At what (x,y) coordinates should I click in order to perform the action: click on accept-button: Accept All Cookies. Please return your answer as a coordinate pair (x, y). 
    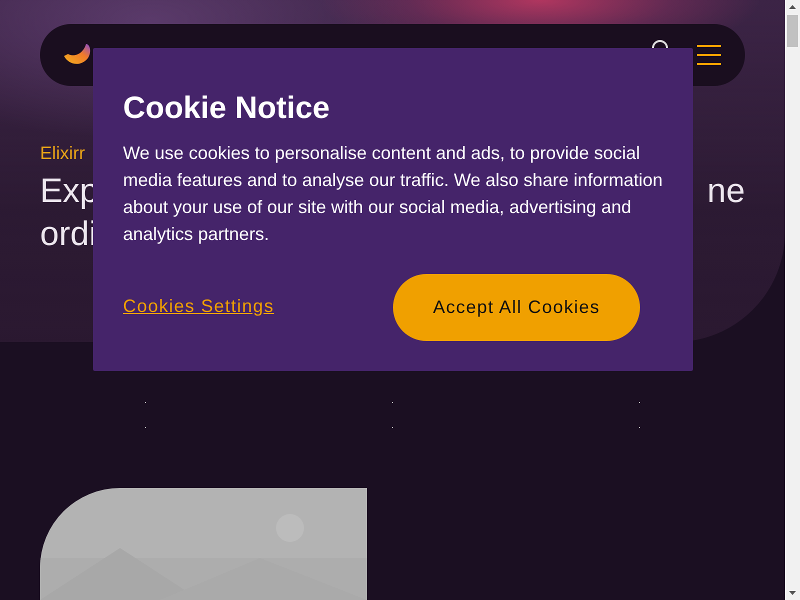
    Looking at the image, I should click on (516, 307).